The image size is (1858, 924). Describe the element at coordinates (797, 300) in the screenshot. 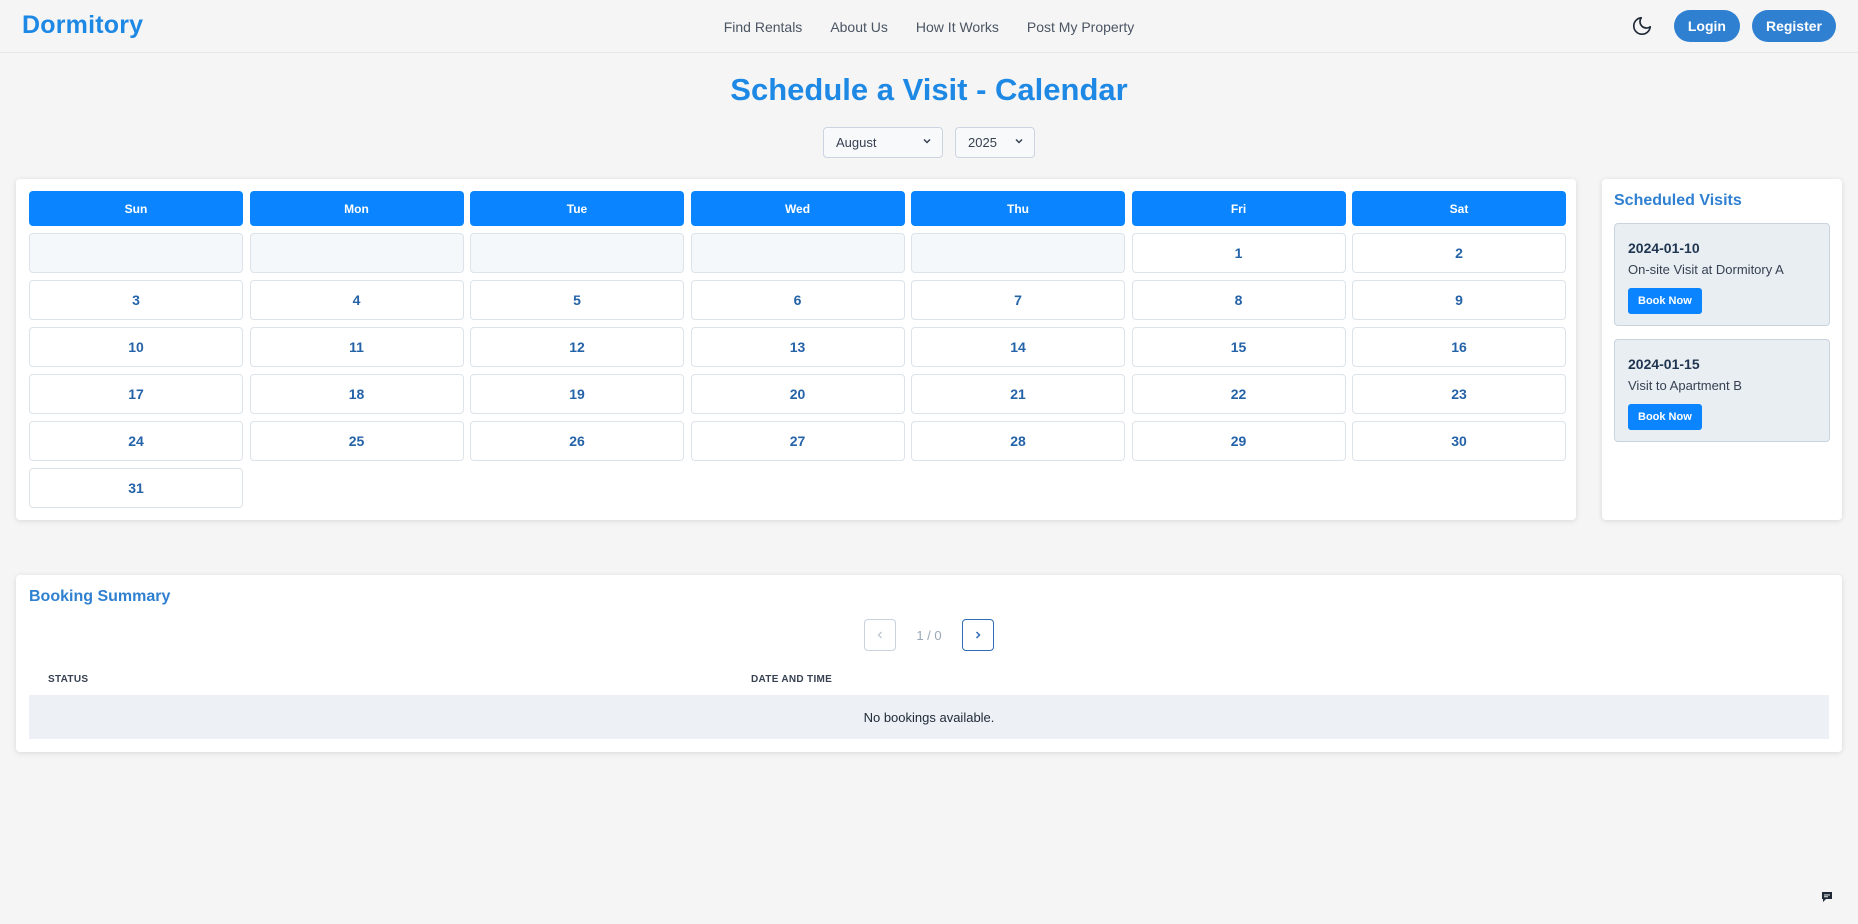

I see `calendar-day-6: 6` at that location.